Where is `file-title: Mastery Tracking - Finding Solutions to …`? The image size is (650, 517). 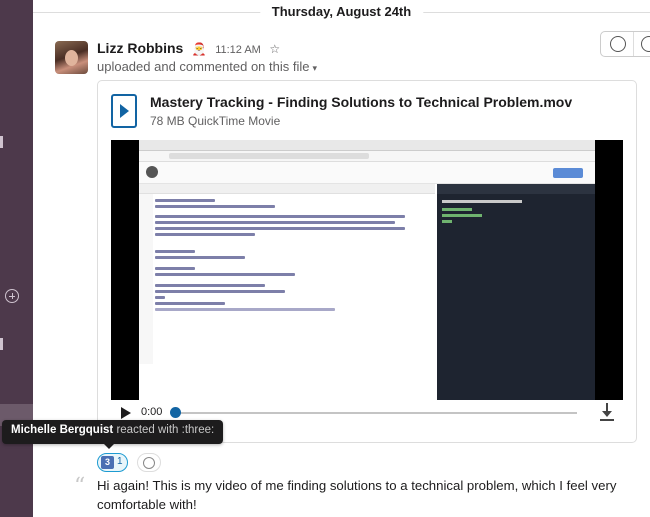
file-title: Mastery Tracking - Finding Solutions to … is located at coordinates (361, 102).